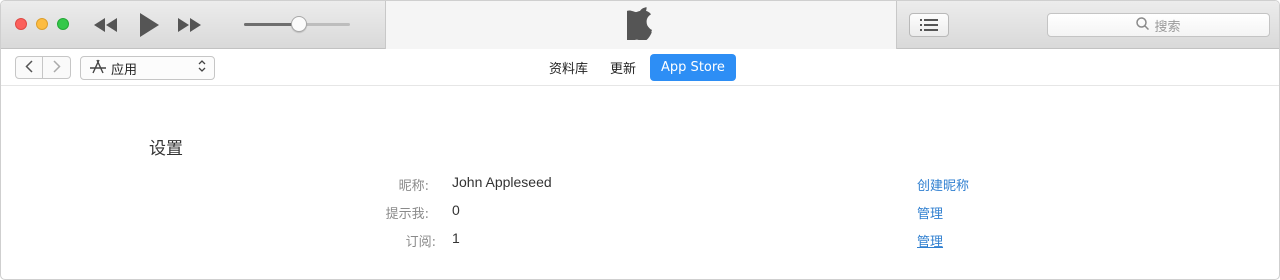 The image size is (1280, 280). Describe the element at coordinates (63, 24) in the screenshot. I see `zoom-window-button` at that location.